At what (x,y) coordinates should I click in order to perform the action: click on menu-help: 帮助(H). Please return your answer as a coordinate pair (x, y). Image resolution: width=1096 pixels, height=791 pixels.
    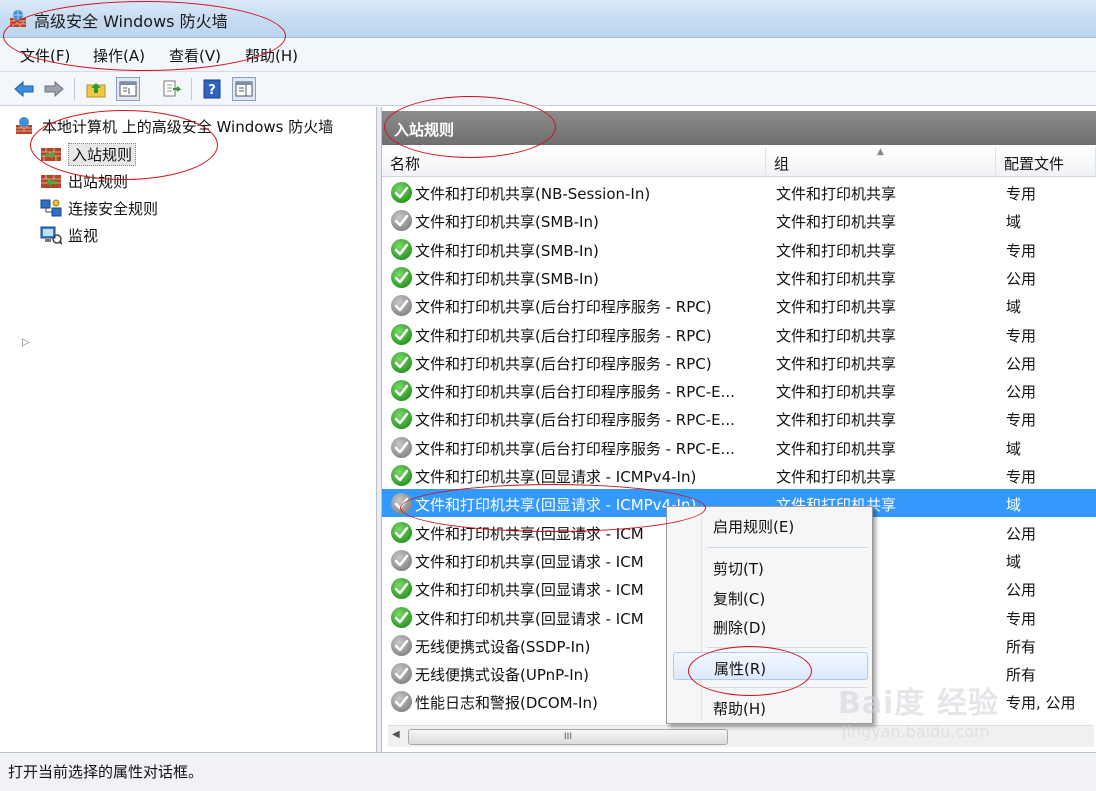
    Looking at the image, I should click on (271, 55).